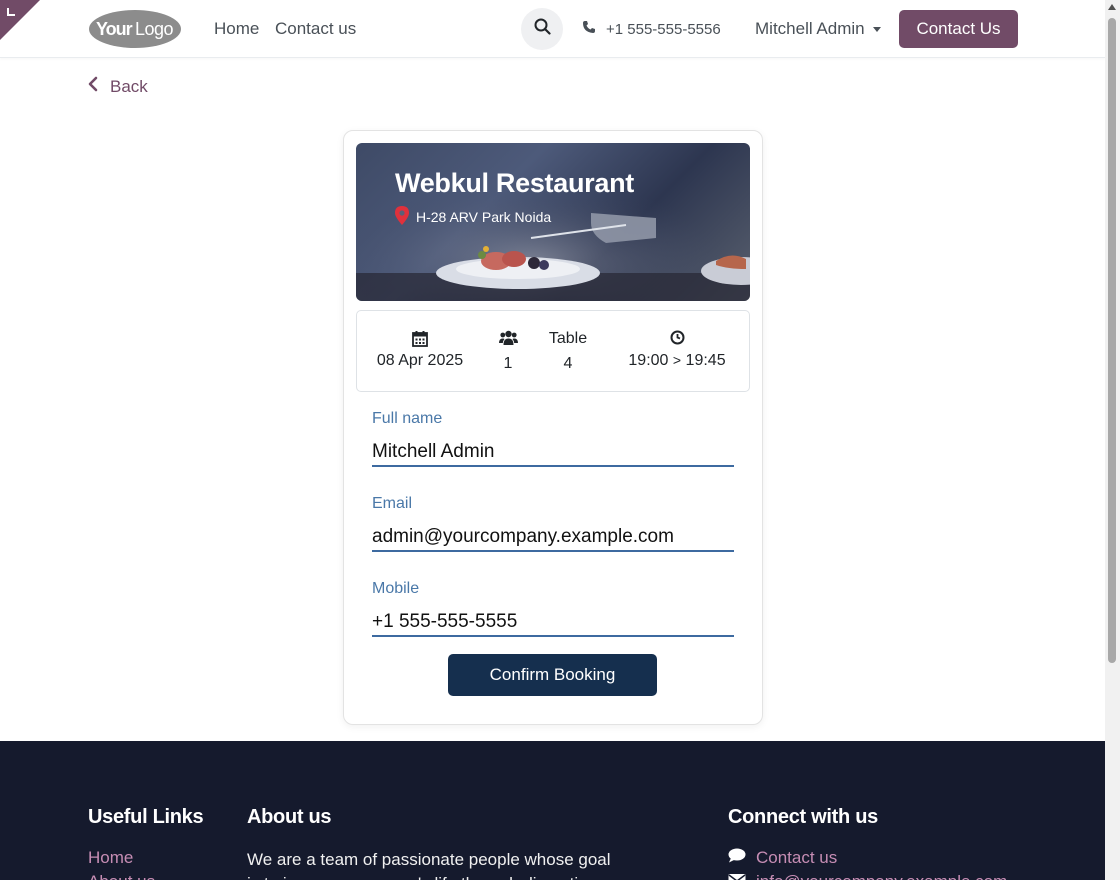  Describe the element at coordinates (1112, 340) in the screenshot. I see `scrollbar-thumb` at that location.